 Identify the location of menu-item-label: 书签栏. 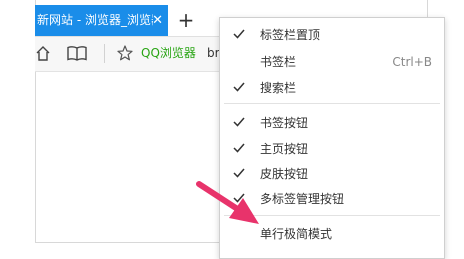
(278, 62).